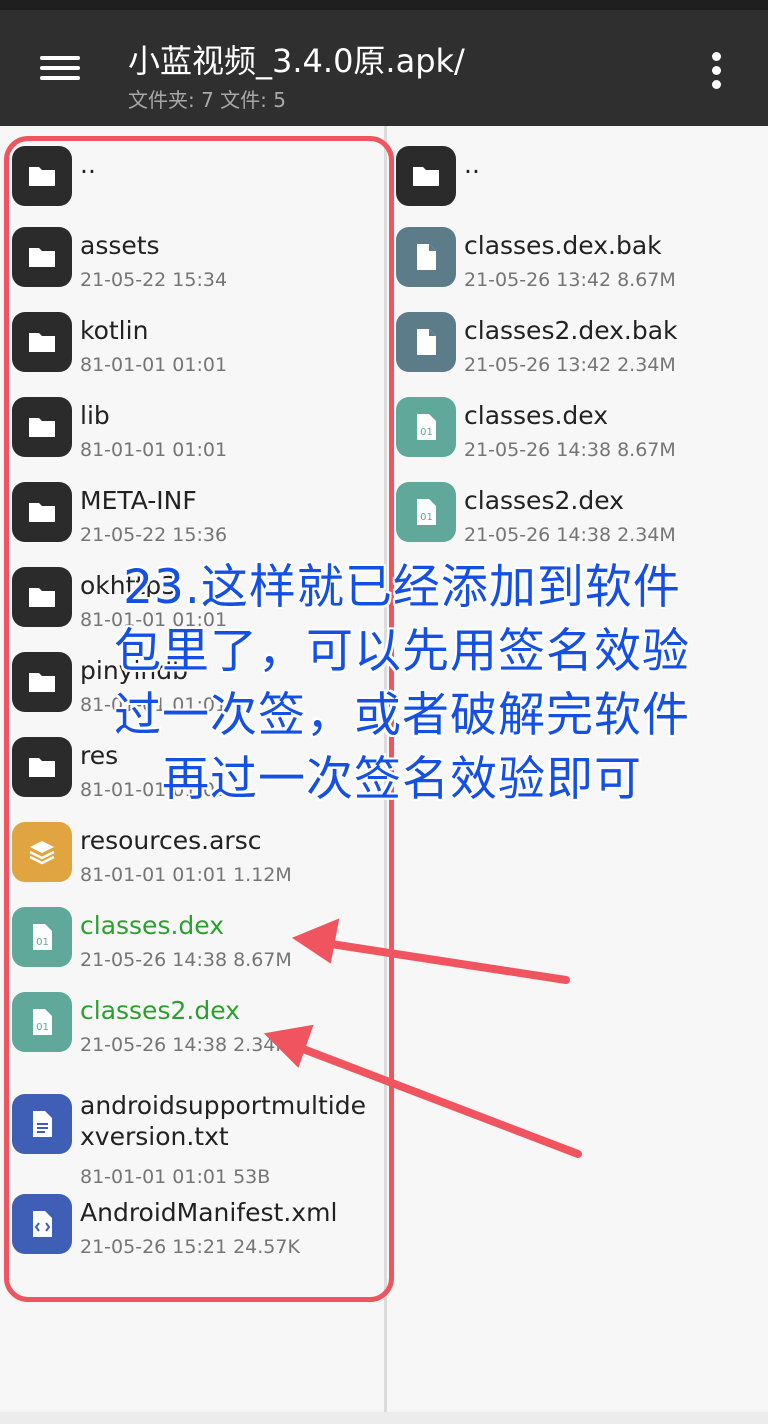  I want to click on file-meta: 81-01-01 01:01 1.12M, so click(186, 875).